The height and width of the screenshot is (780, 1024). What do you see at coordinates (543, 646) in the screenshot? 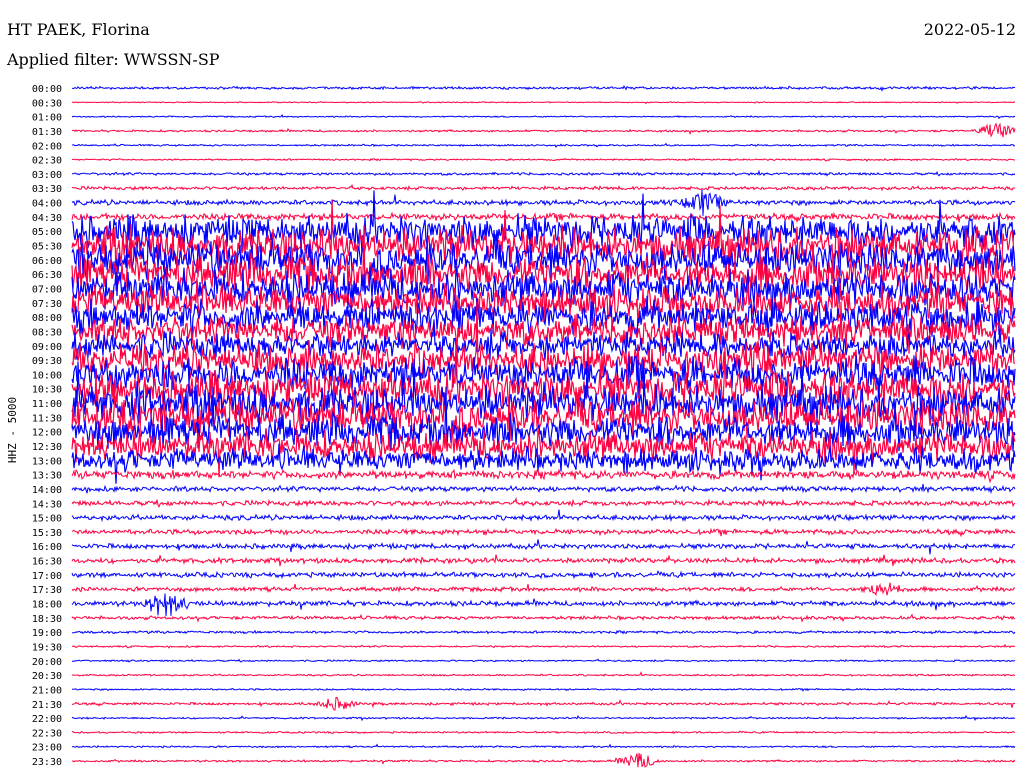
I see `trace-1930` at bounding box center [543, 646].